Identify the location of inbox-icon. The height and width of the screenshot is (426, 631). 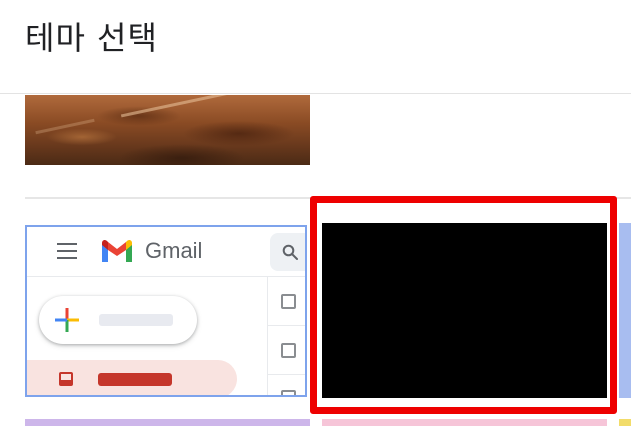
(66, 379).